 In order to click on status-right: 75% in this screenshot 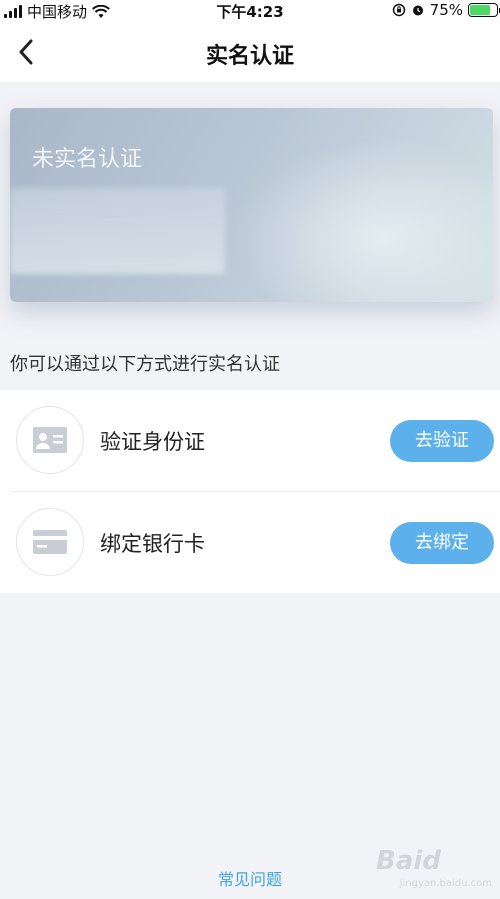, I will do `click(446, 10)`.